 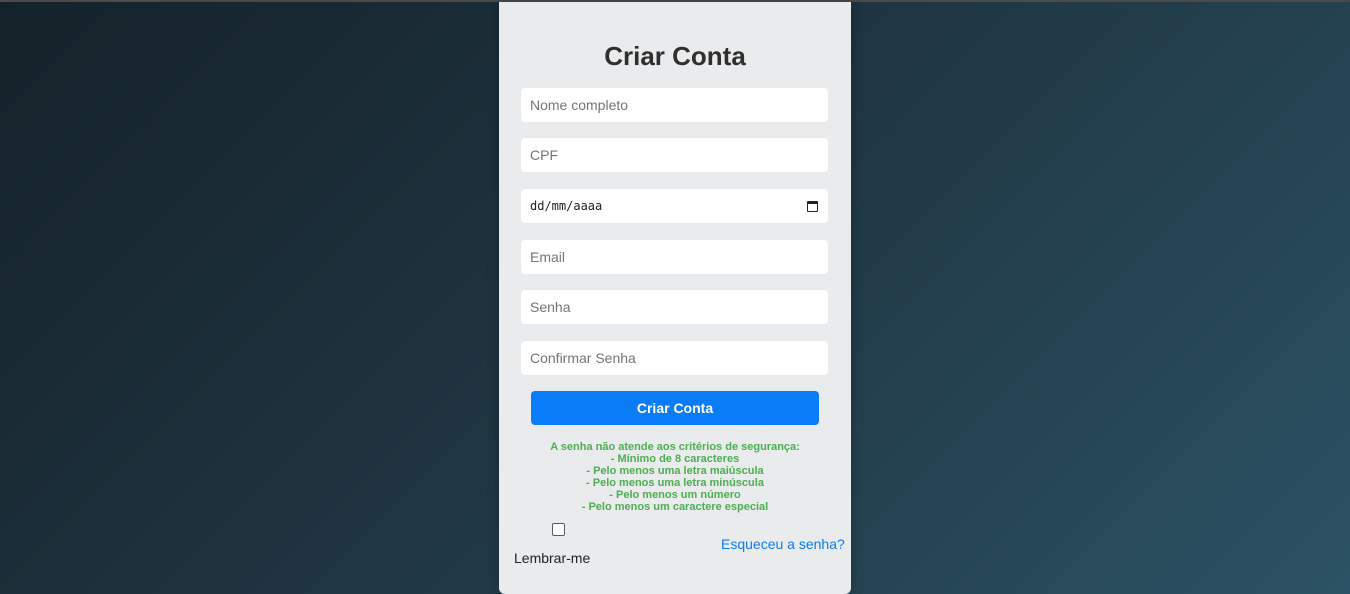 What do you see at coordinates (675, 483) in the screenshot?
I see `password-criteria-line: - Pelo menos uma letra minúscula` at bounding box center [675, 483].